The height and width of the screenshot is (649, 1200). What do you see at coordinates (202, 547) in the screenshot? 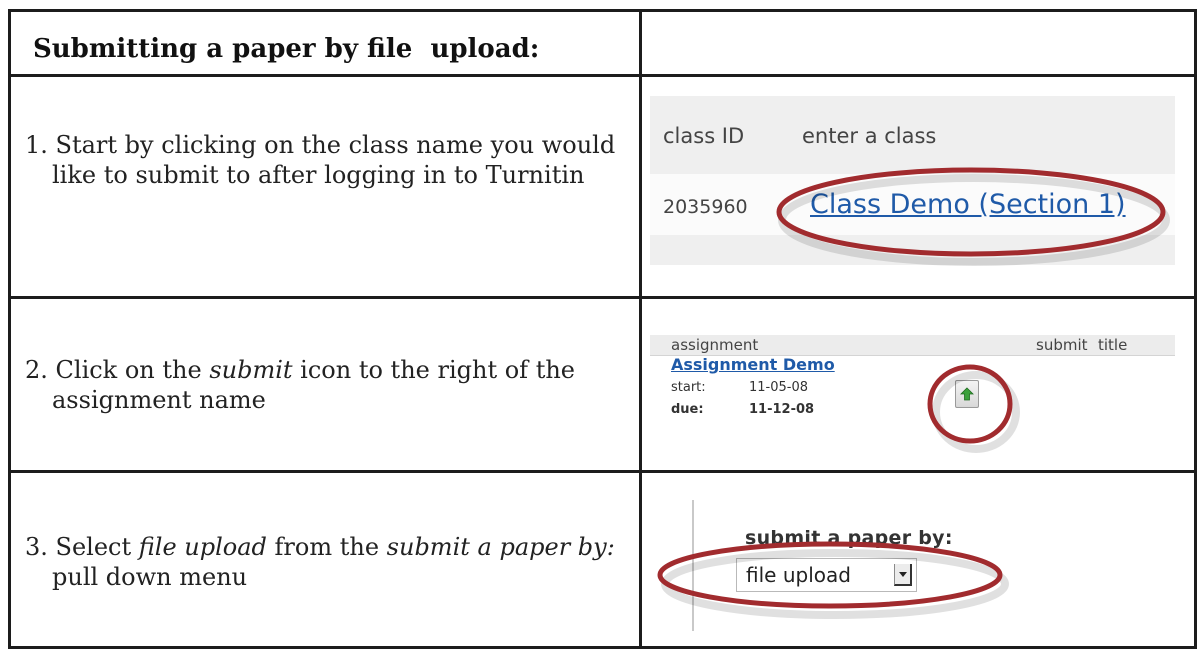
I see `step-3-emphasis-file-upload: file upload` at bounding box center [202, 547].